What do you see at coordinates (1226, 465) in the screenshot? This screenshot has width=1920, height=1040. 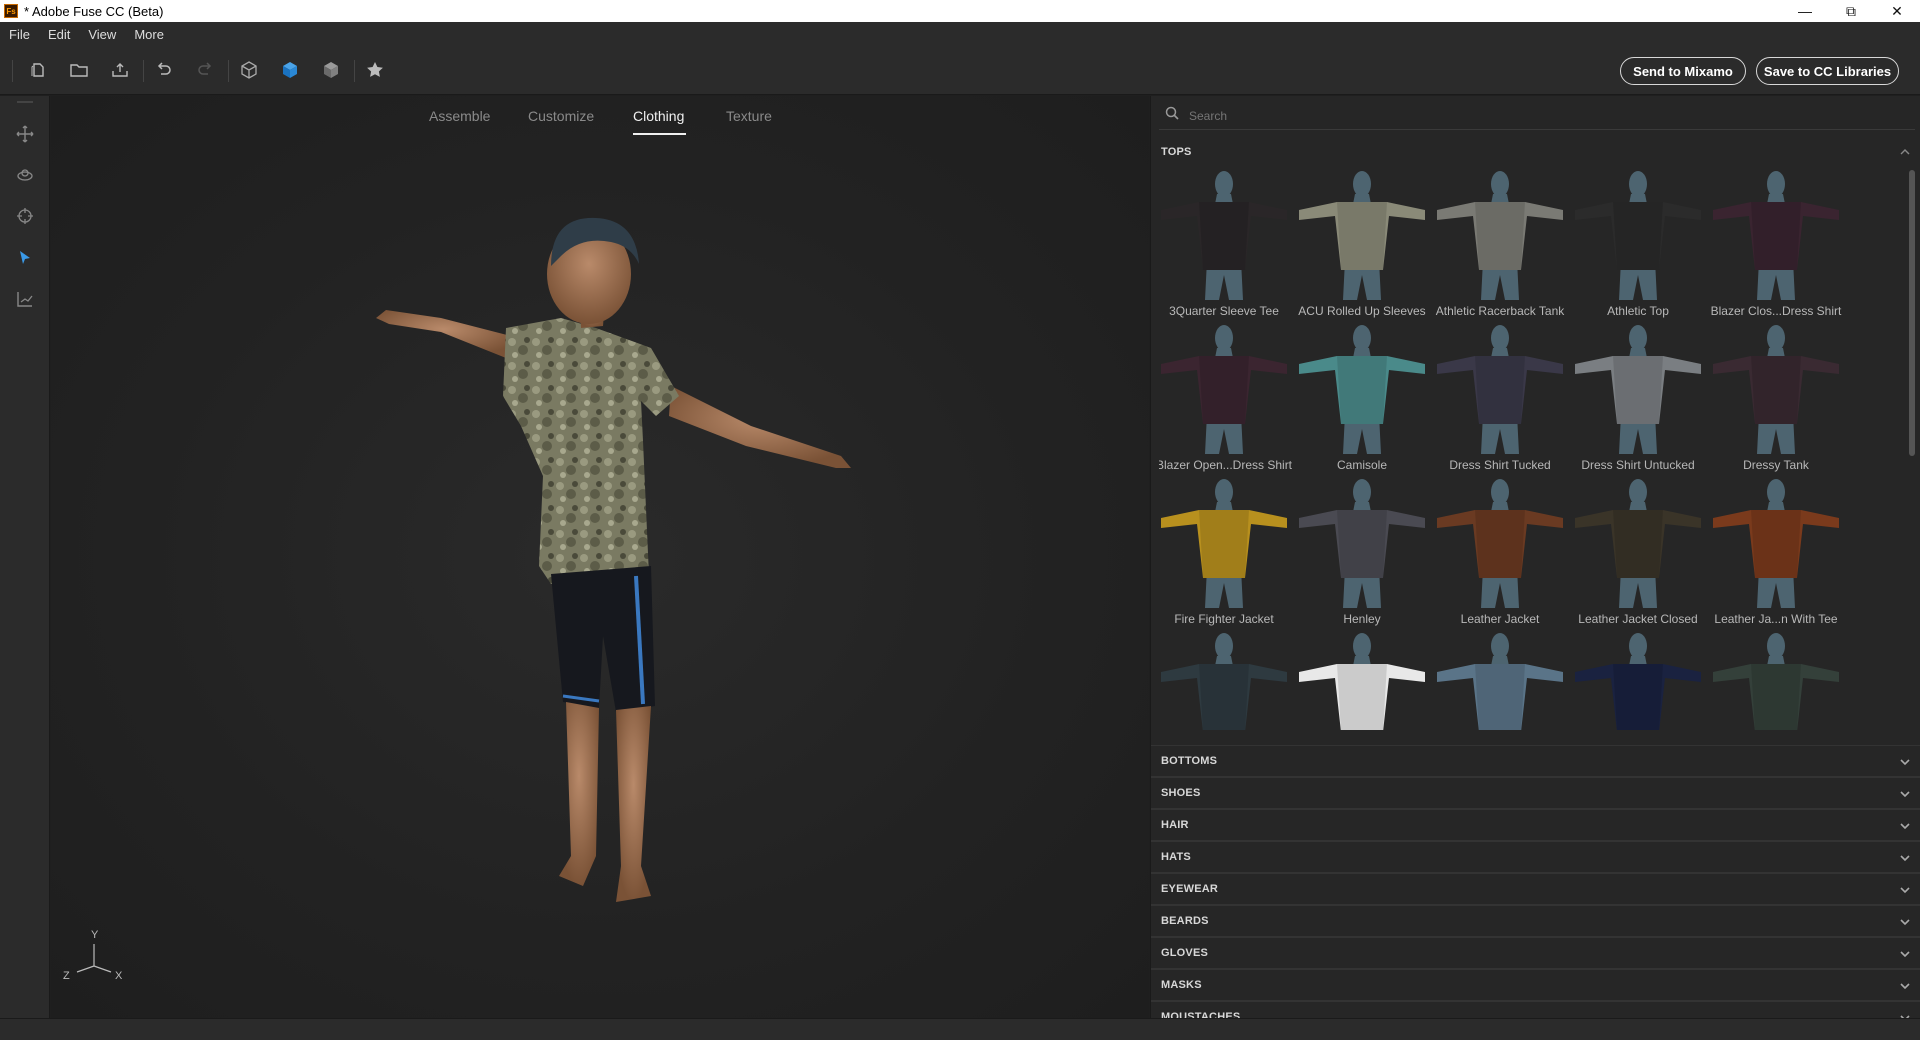 I see `clothing-item-label: Blazer Open...Dress Shirt` at bounding box center [1226, 465].